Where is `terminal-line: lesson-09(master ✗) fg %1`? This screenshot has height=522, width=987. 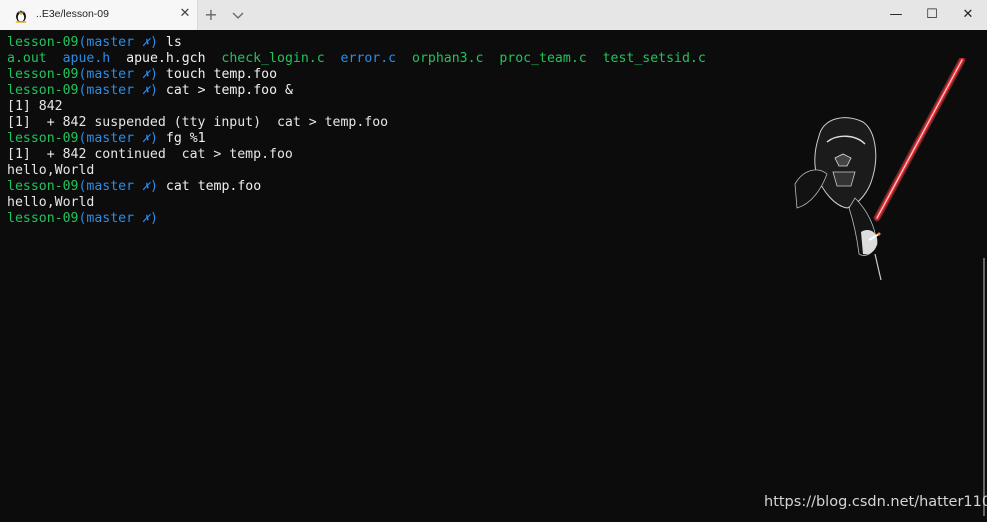
terminal-line: lesson-09(master ✗) fg %1 is located at coordinates (106, 139).